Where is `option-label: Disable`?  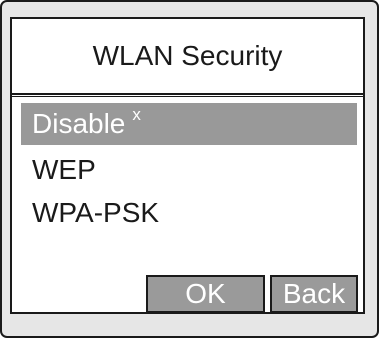
option-label: Disable is located at coordinates (79, 123).